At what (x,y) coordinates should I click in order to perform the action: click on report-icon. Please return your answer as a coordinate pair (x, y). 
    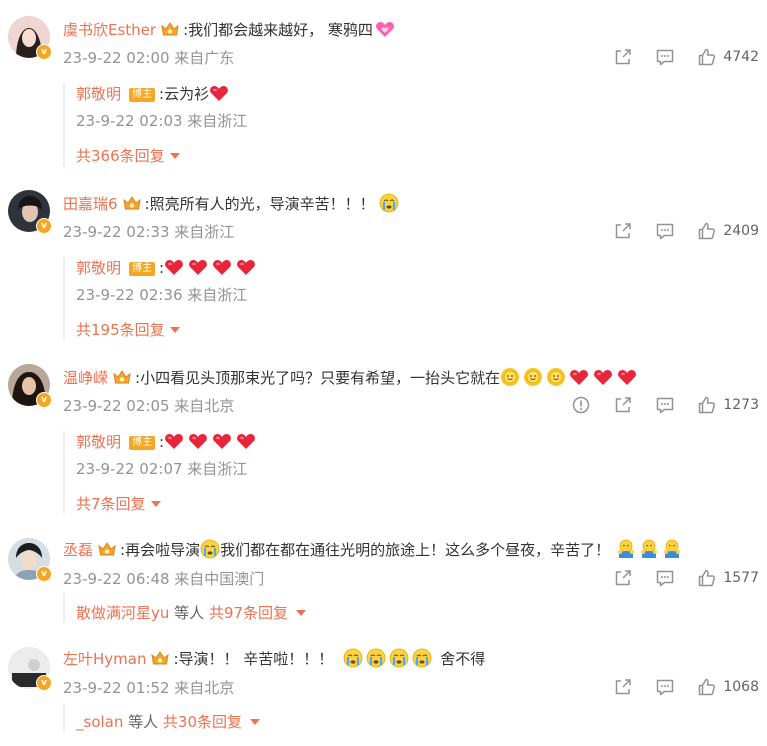
    Looking at the image, I should click on (581, 405).